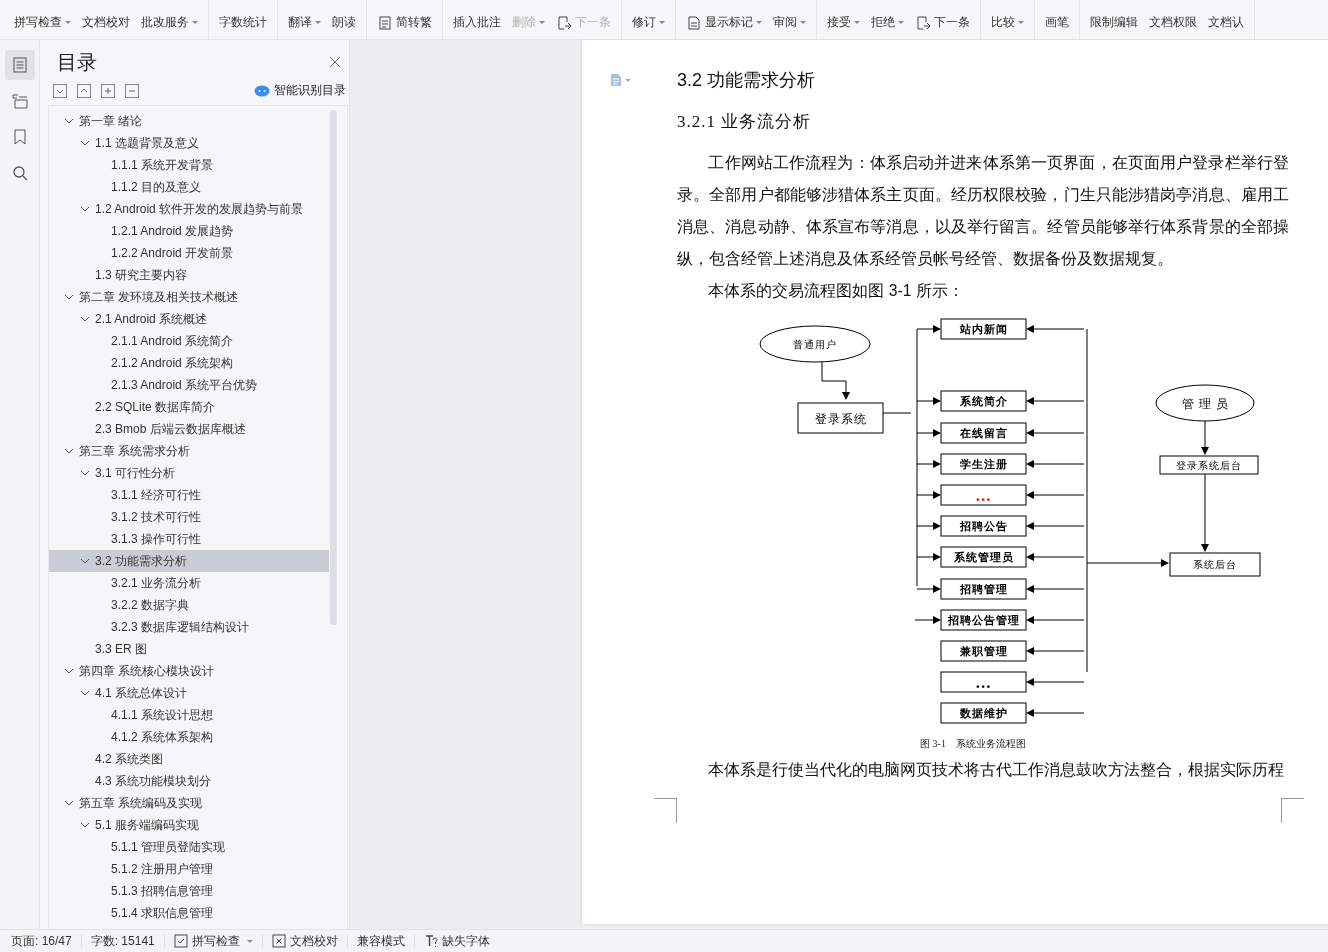  What do you see at coordinates (983, 526) in the screenshot?
I see `flow-box: 招聘公告` at bounding box center [983, 526].